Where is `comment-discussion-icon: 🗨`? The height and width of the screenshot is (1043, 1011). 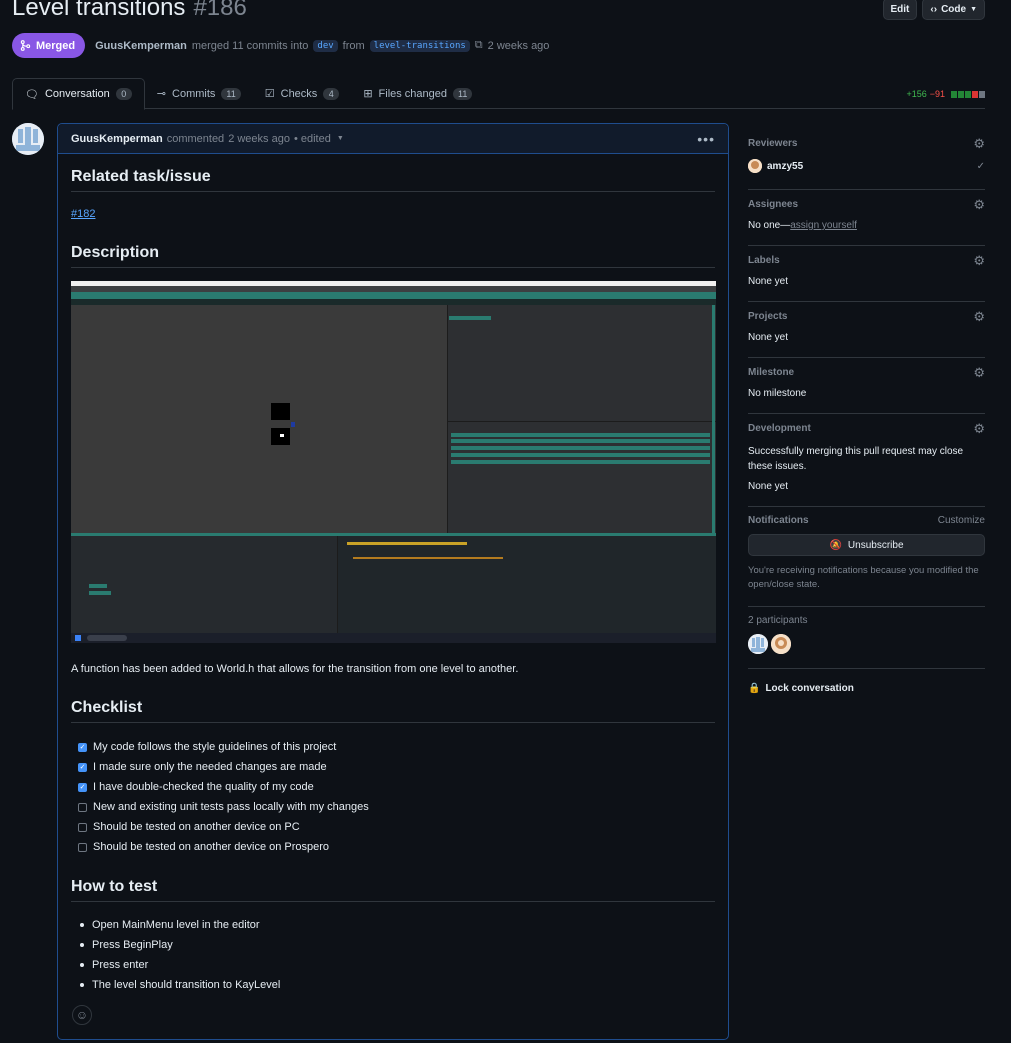 comment-discussion-icon: 🗨 is located at coordinates (32, 94).